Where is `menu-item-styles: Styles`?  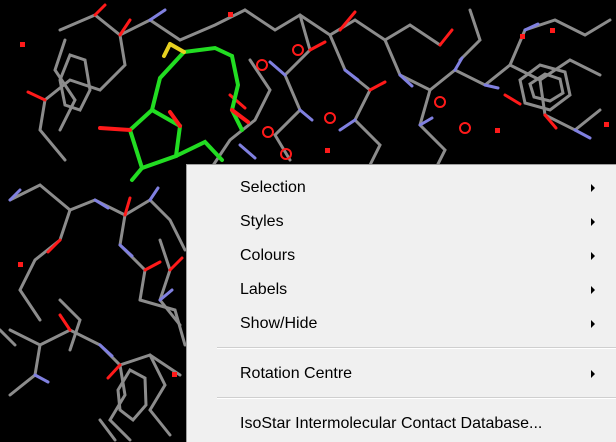 menu-item-styles: Styles is located at coordinates (401, 222).